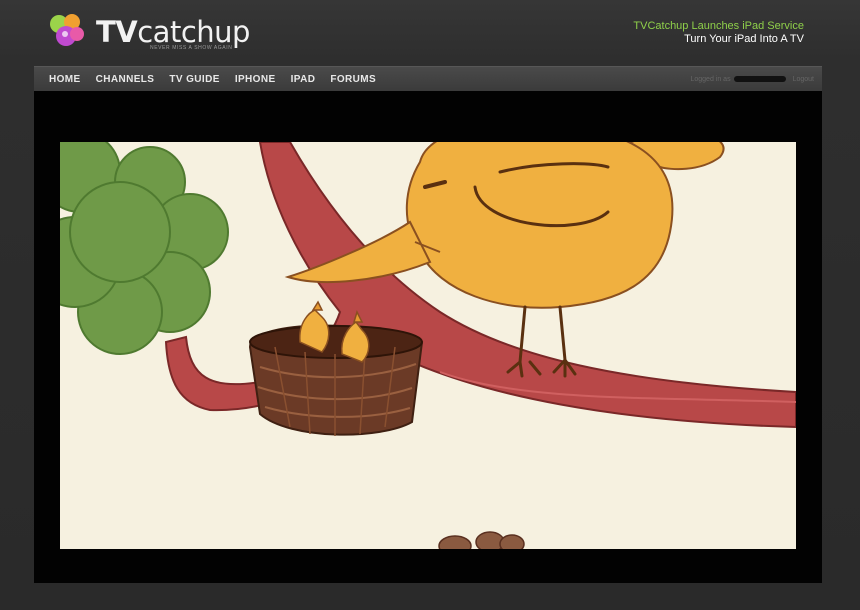  Describe the element at coordinates (710, 79) in the screenshot. I see `logged-in-label: Logged in as` at that location.